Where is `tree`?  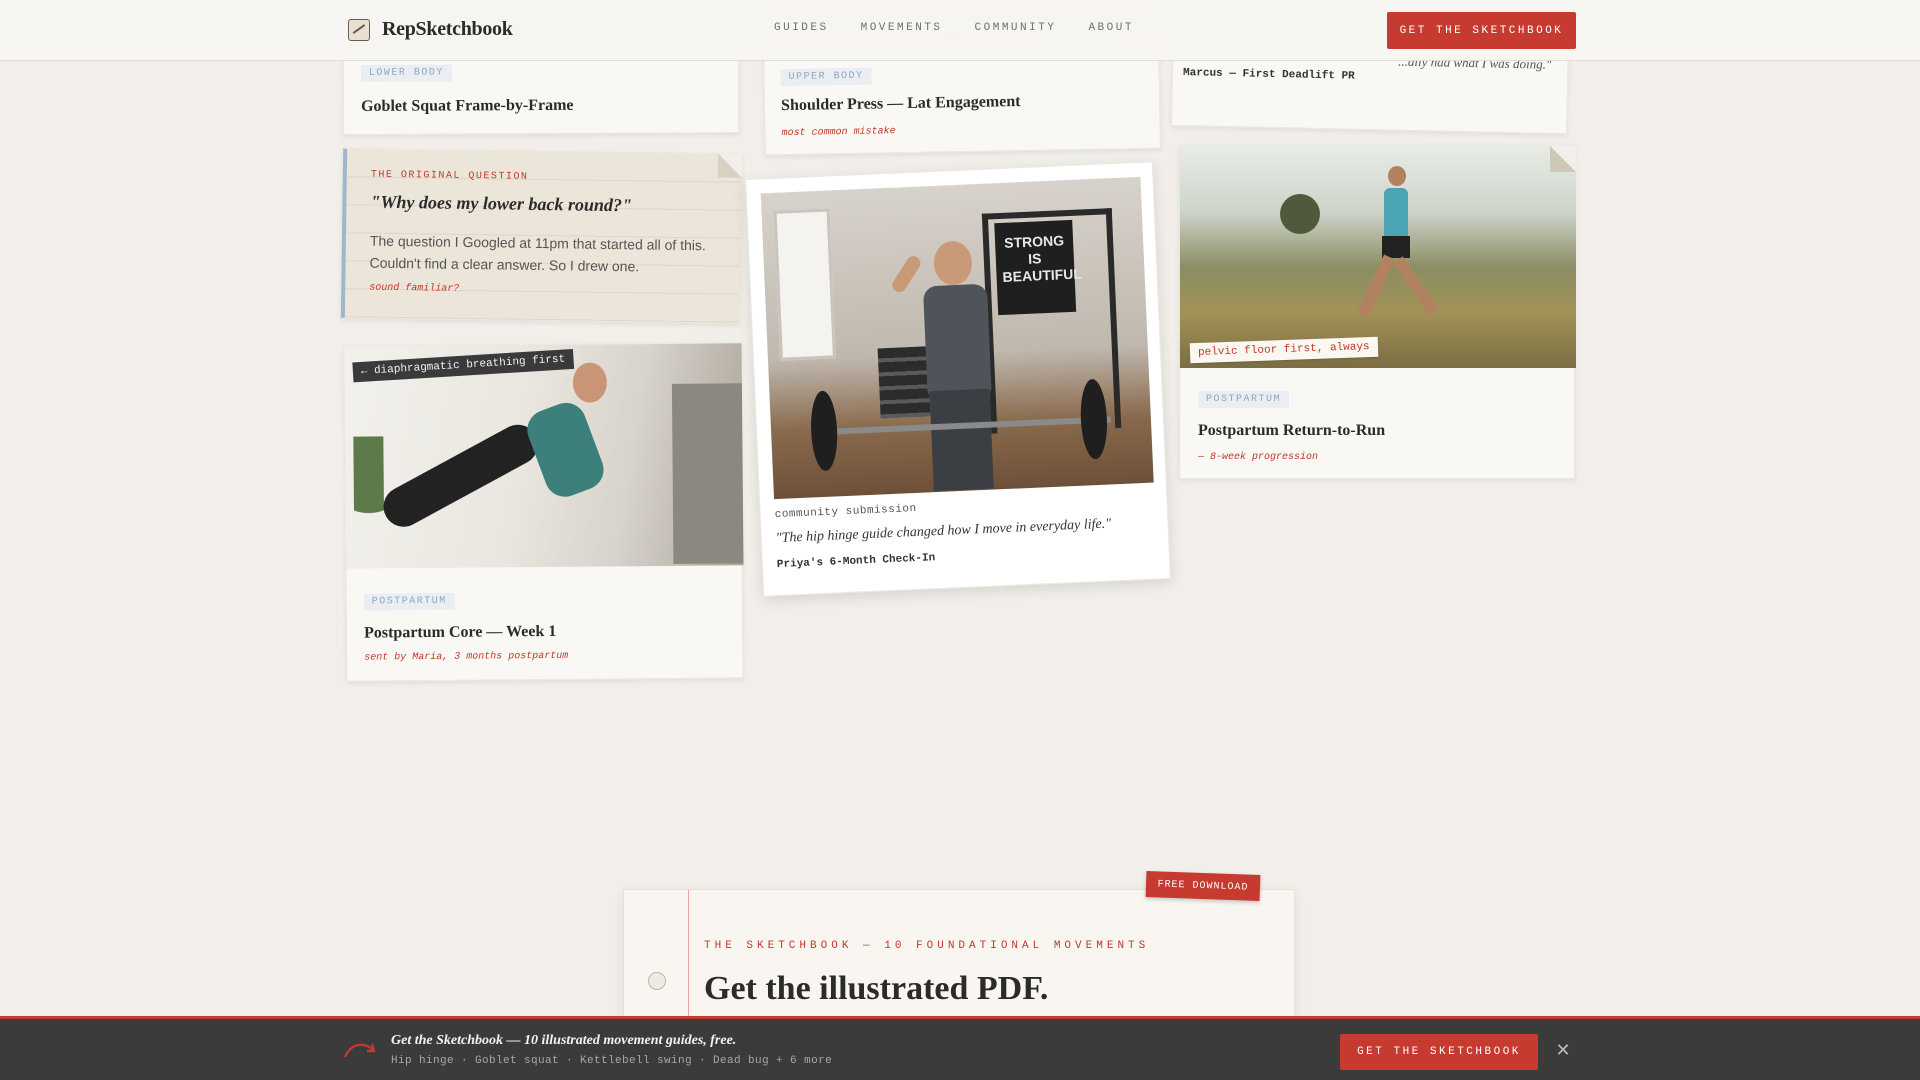 tree is located at coordinates (1300, 214).